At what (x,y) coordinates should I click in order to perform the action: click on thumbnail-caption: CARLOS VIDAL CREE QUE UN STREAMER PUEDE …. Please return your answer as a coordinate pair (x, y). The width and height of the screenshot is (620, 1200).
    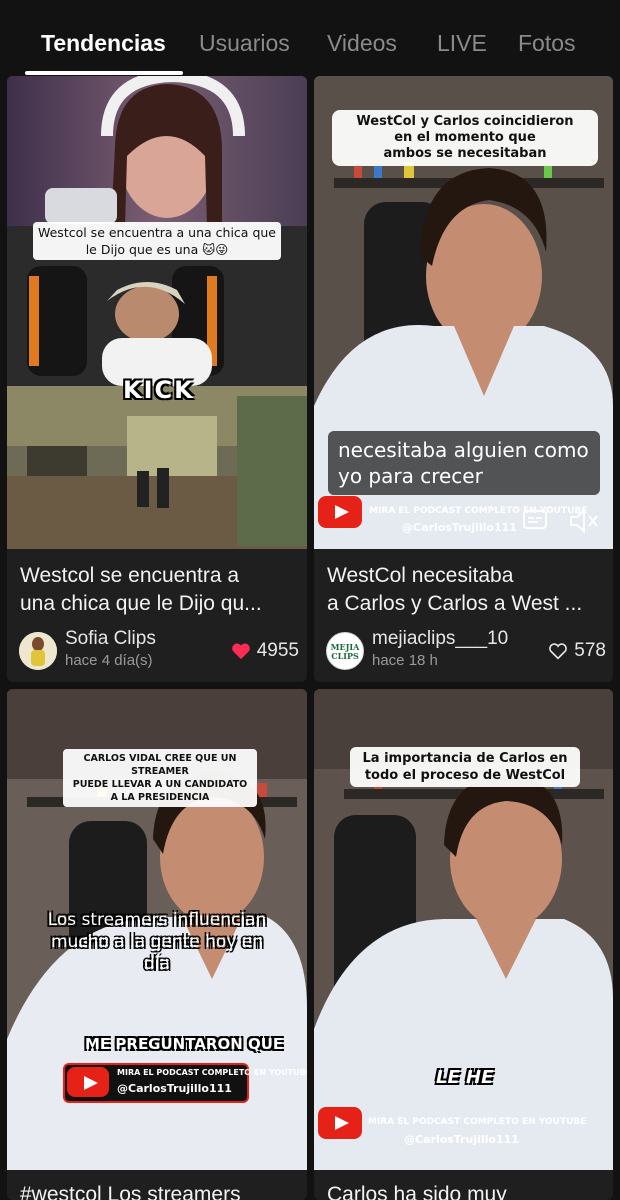
    Looking at the image, I should click on (160, 778).